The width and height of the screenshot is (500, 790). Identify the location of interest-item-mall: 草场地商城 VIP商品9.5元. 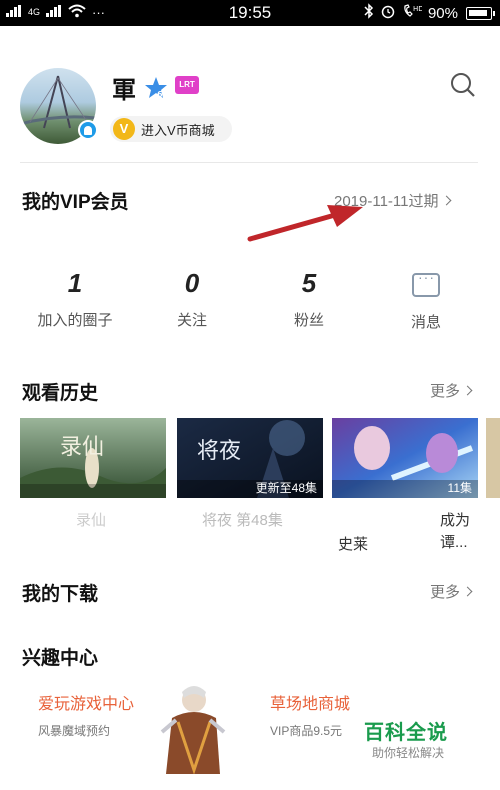
(310, 714).